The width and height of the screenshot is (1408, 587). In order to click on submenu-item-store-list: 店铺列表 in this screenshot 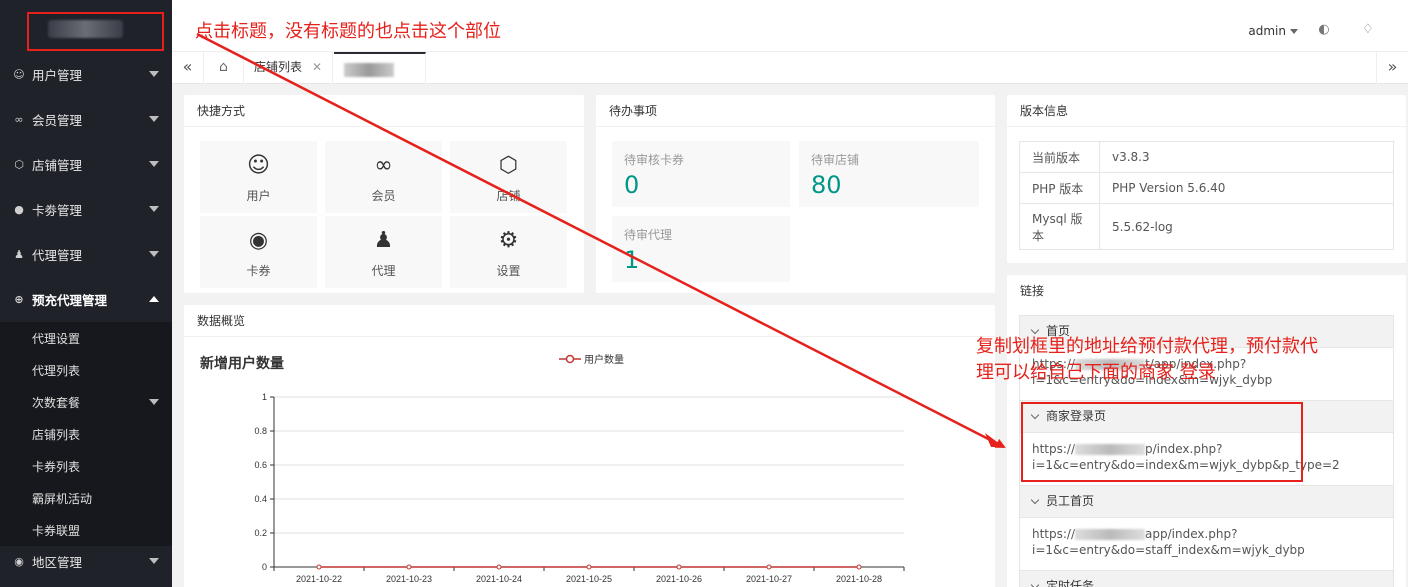, I will do `click(86, 434)`.